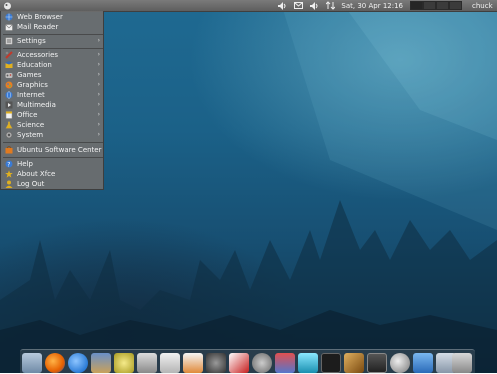 This screenshot has width=497, height=374. Describe the element at coordinates (170, 363) in the screenshot. I see `notes-icon` at that location.